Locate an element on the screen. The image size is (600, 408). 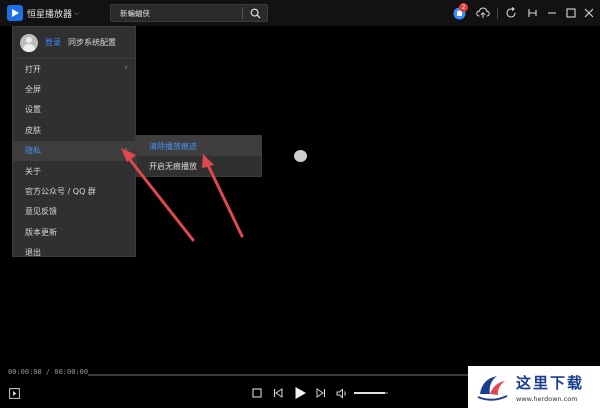
playlist-toggle-icon is located at coordinates (14, 393).